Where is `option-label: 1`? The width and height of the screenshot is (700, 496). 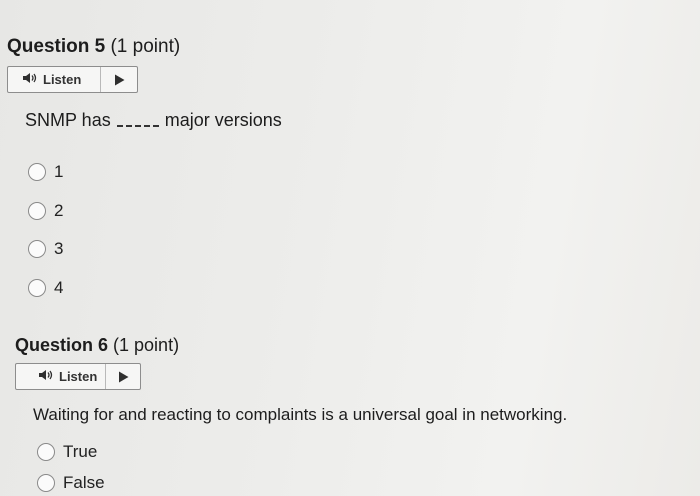
option-label: 1 is located at coordinates (59, 171).